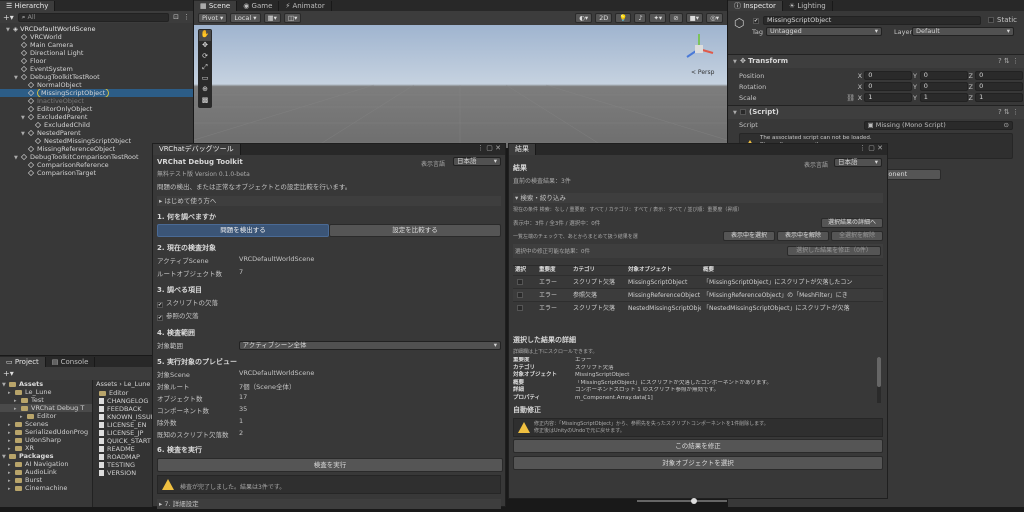  What do you see at coordinates (96, 61) in the screenshot?
I see `hierarchy-item: Floor` at bounding box center [96, 61].